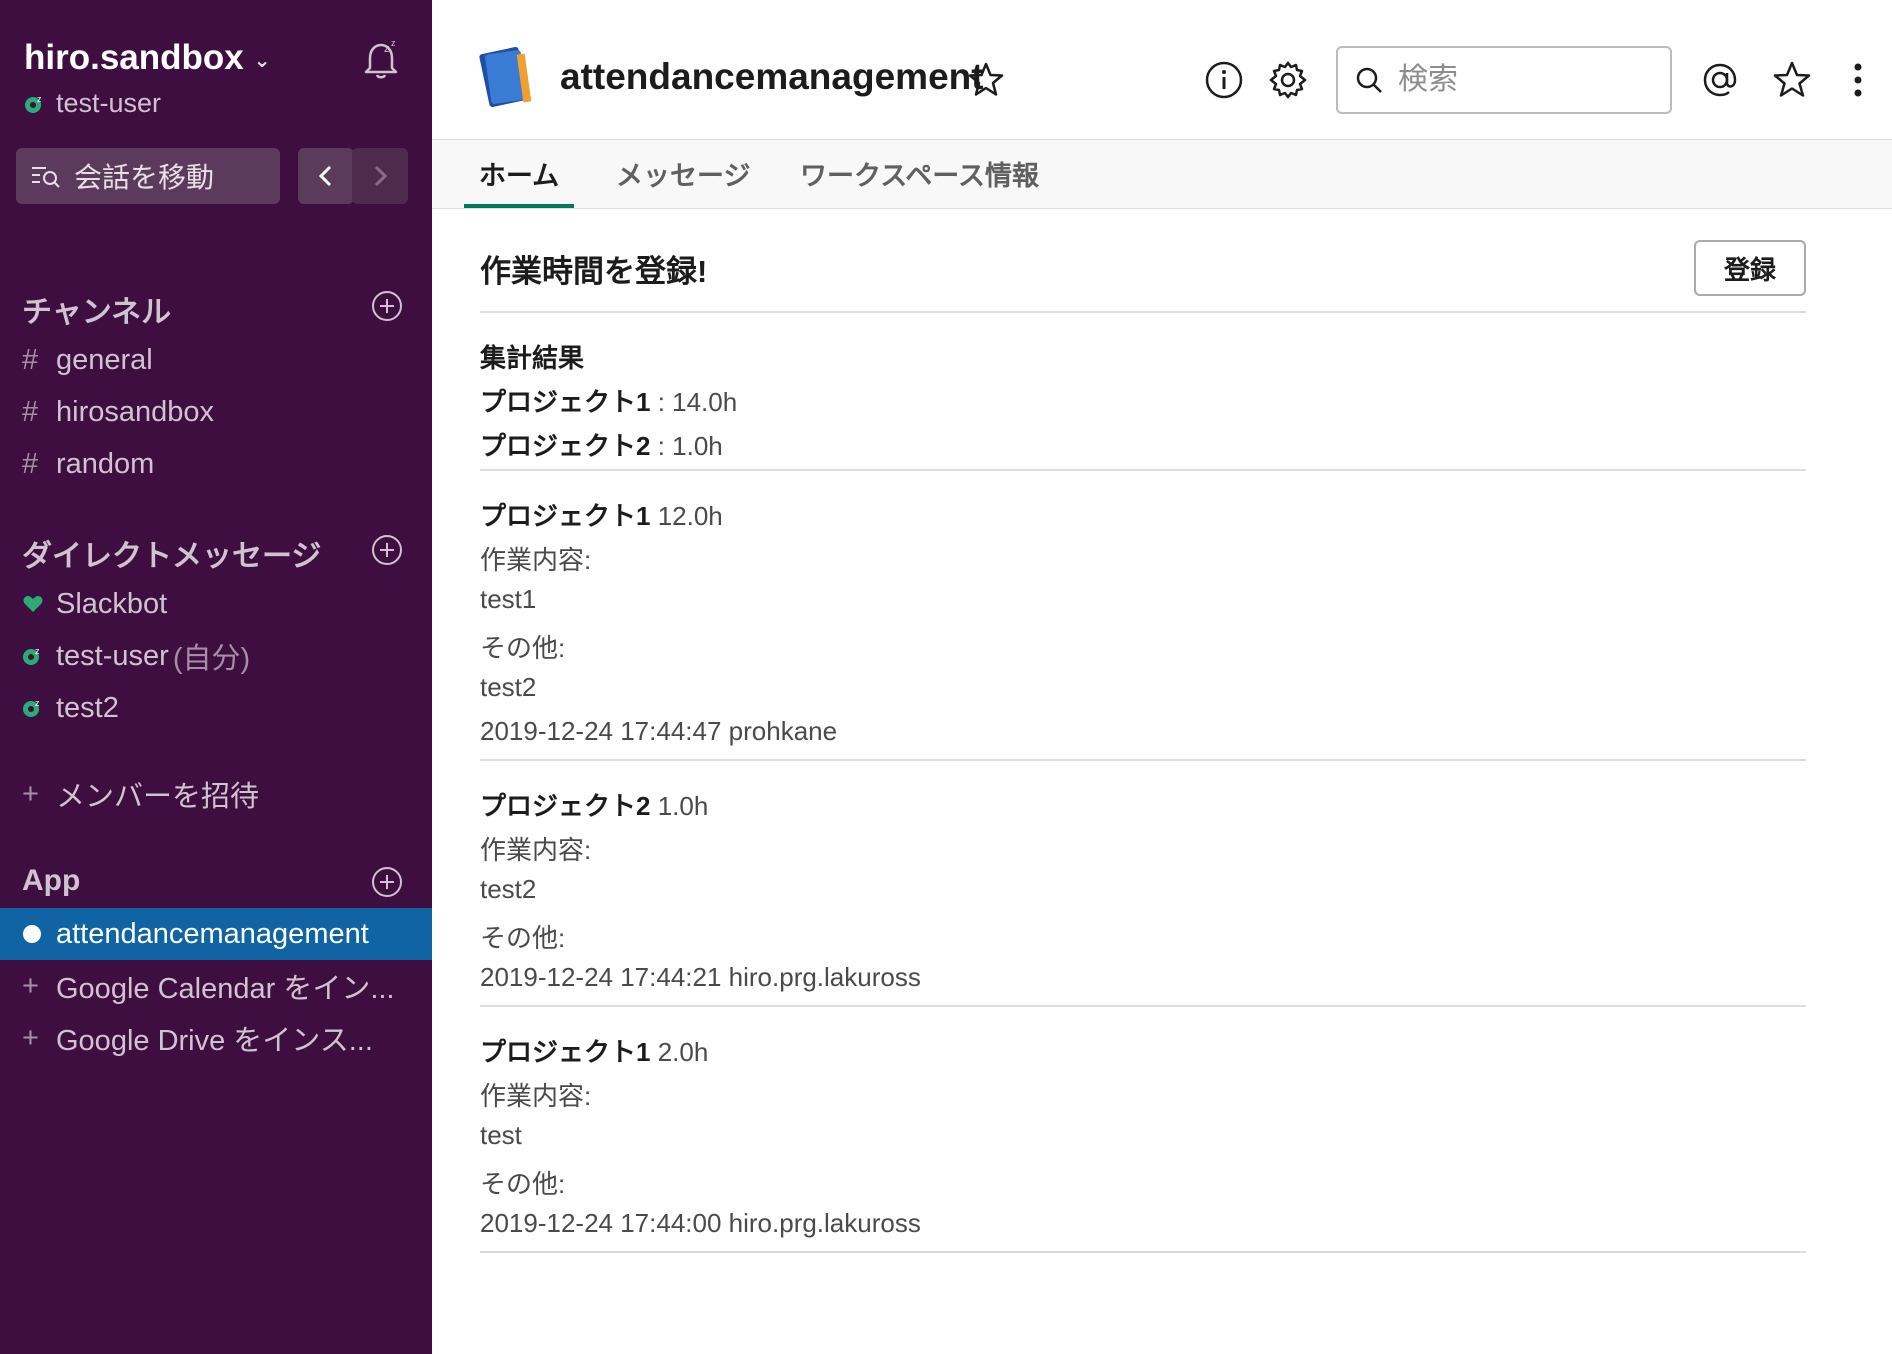 The width and height of the screenshot is (1892, 1354). Describe the element at coordinates (659, 731) in the screenshot. I see `entry-meta: 2019-12-24 17:44:47 prohkane` at that location.